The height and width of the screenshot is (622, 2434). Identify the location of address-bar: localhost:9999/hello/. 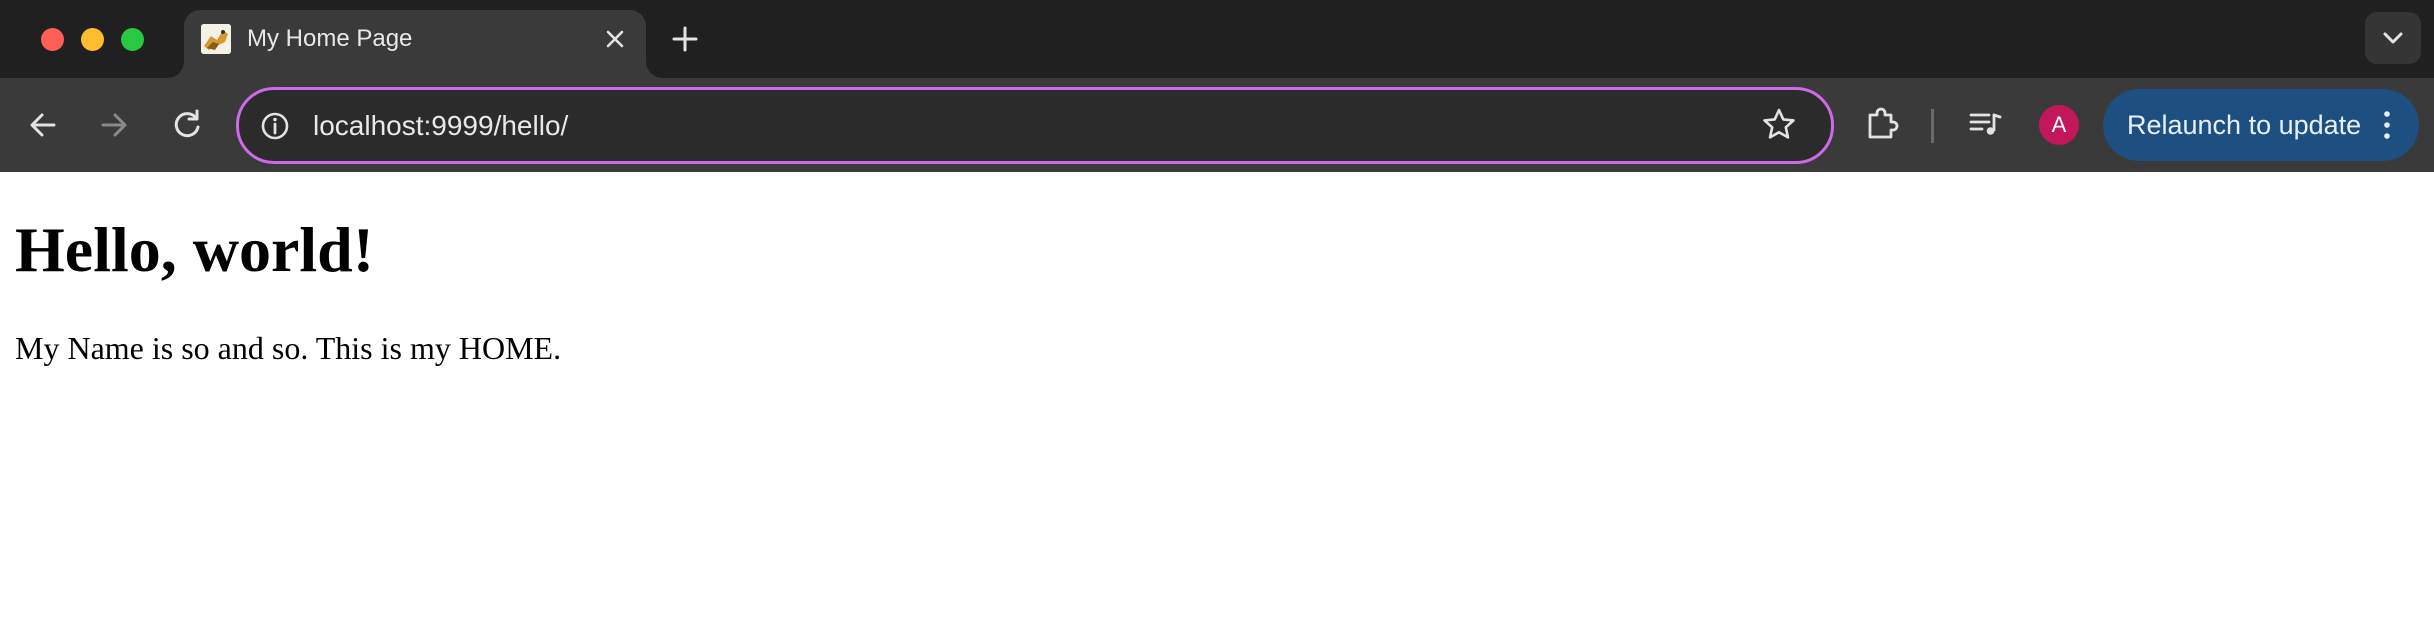
(1035, 125).